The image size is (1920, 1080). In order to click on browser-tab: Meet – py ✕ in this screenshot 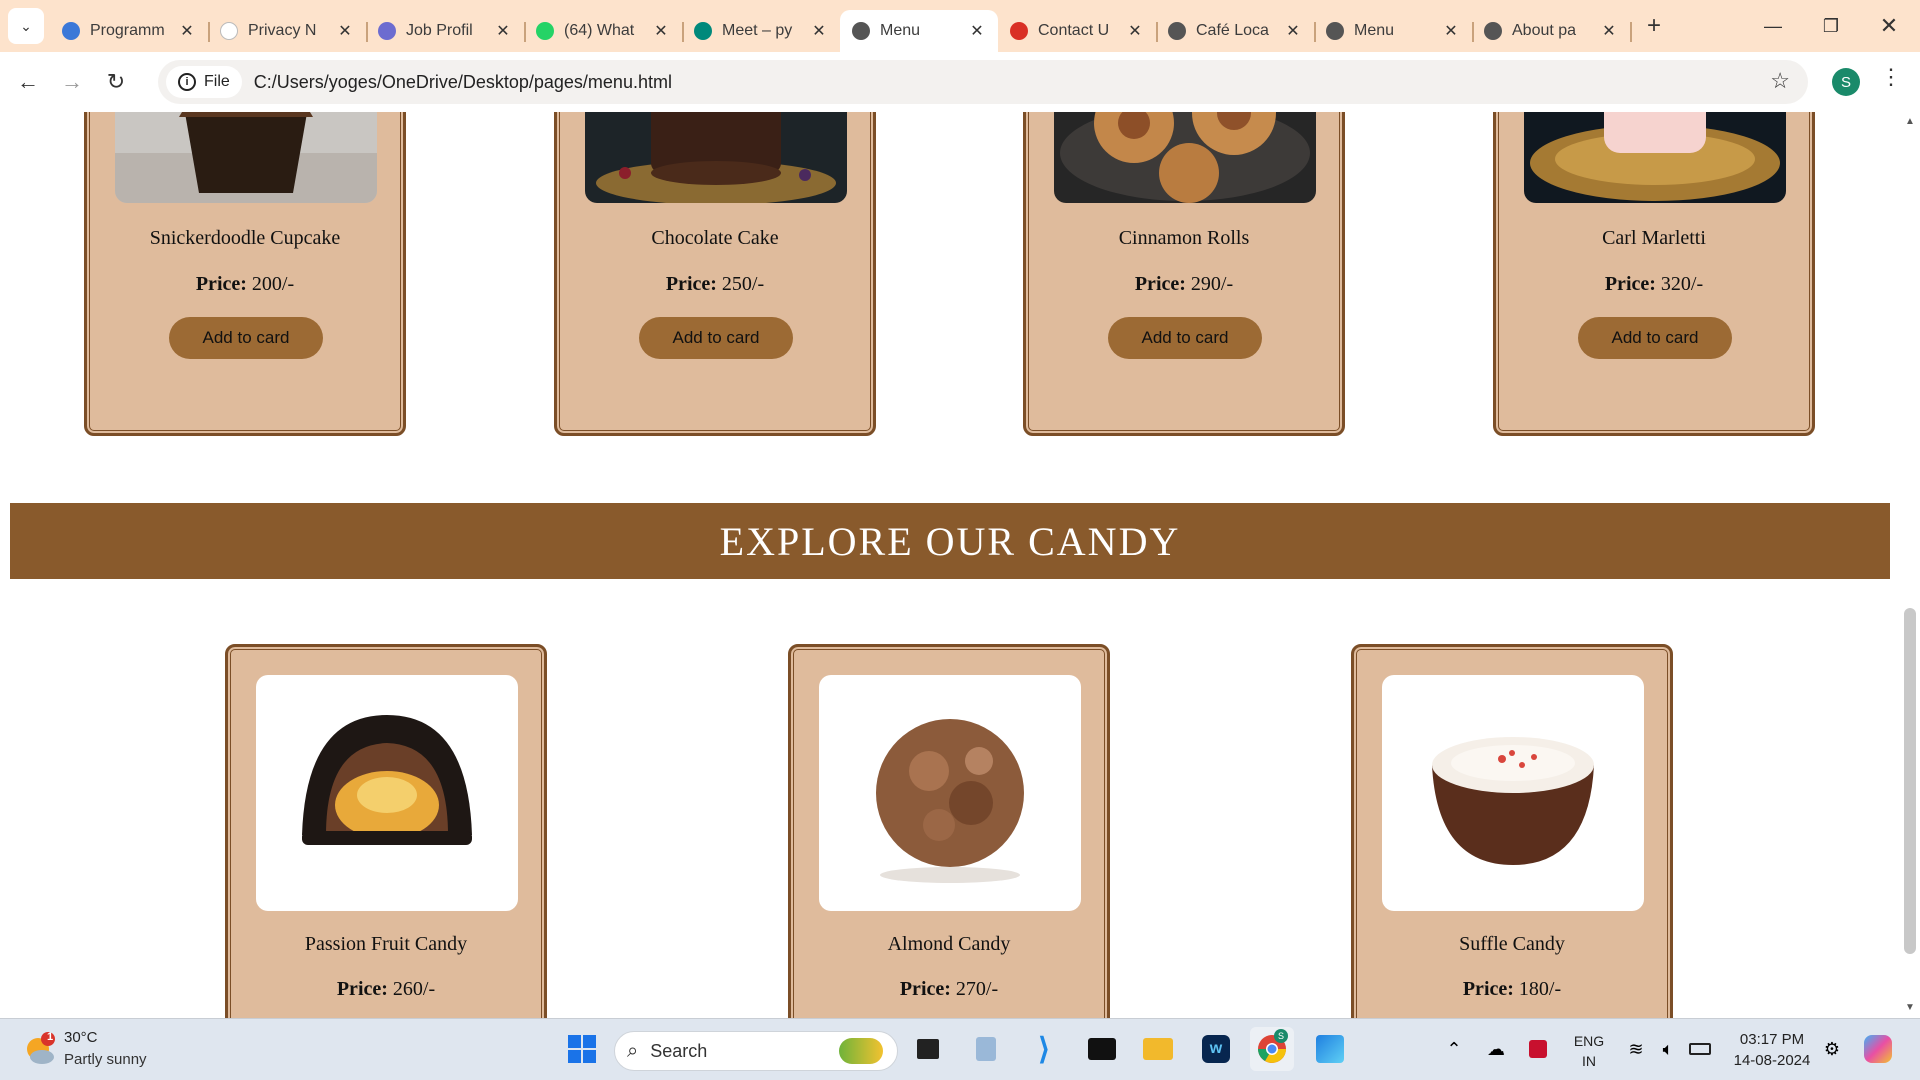, I will do `click(762, 31)`.